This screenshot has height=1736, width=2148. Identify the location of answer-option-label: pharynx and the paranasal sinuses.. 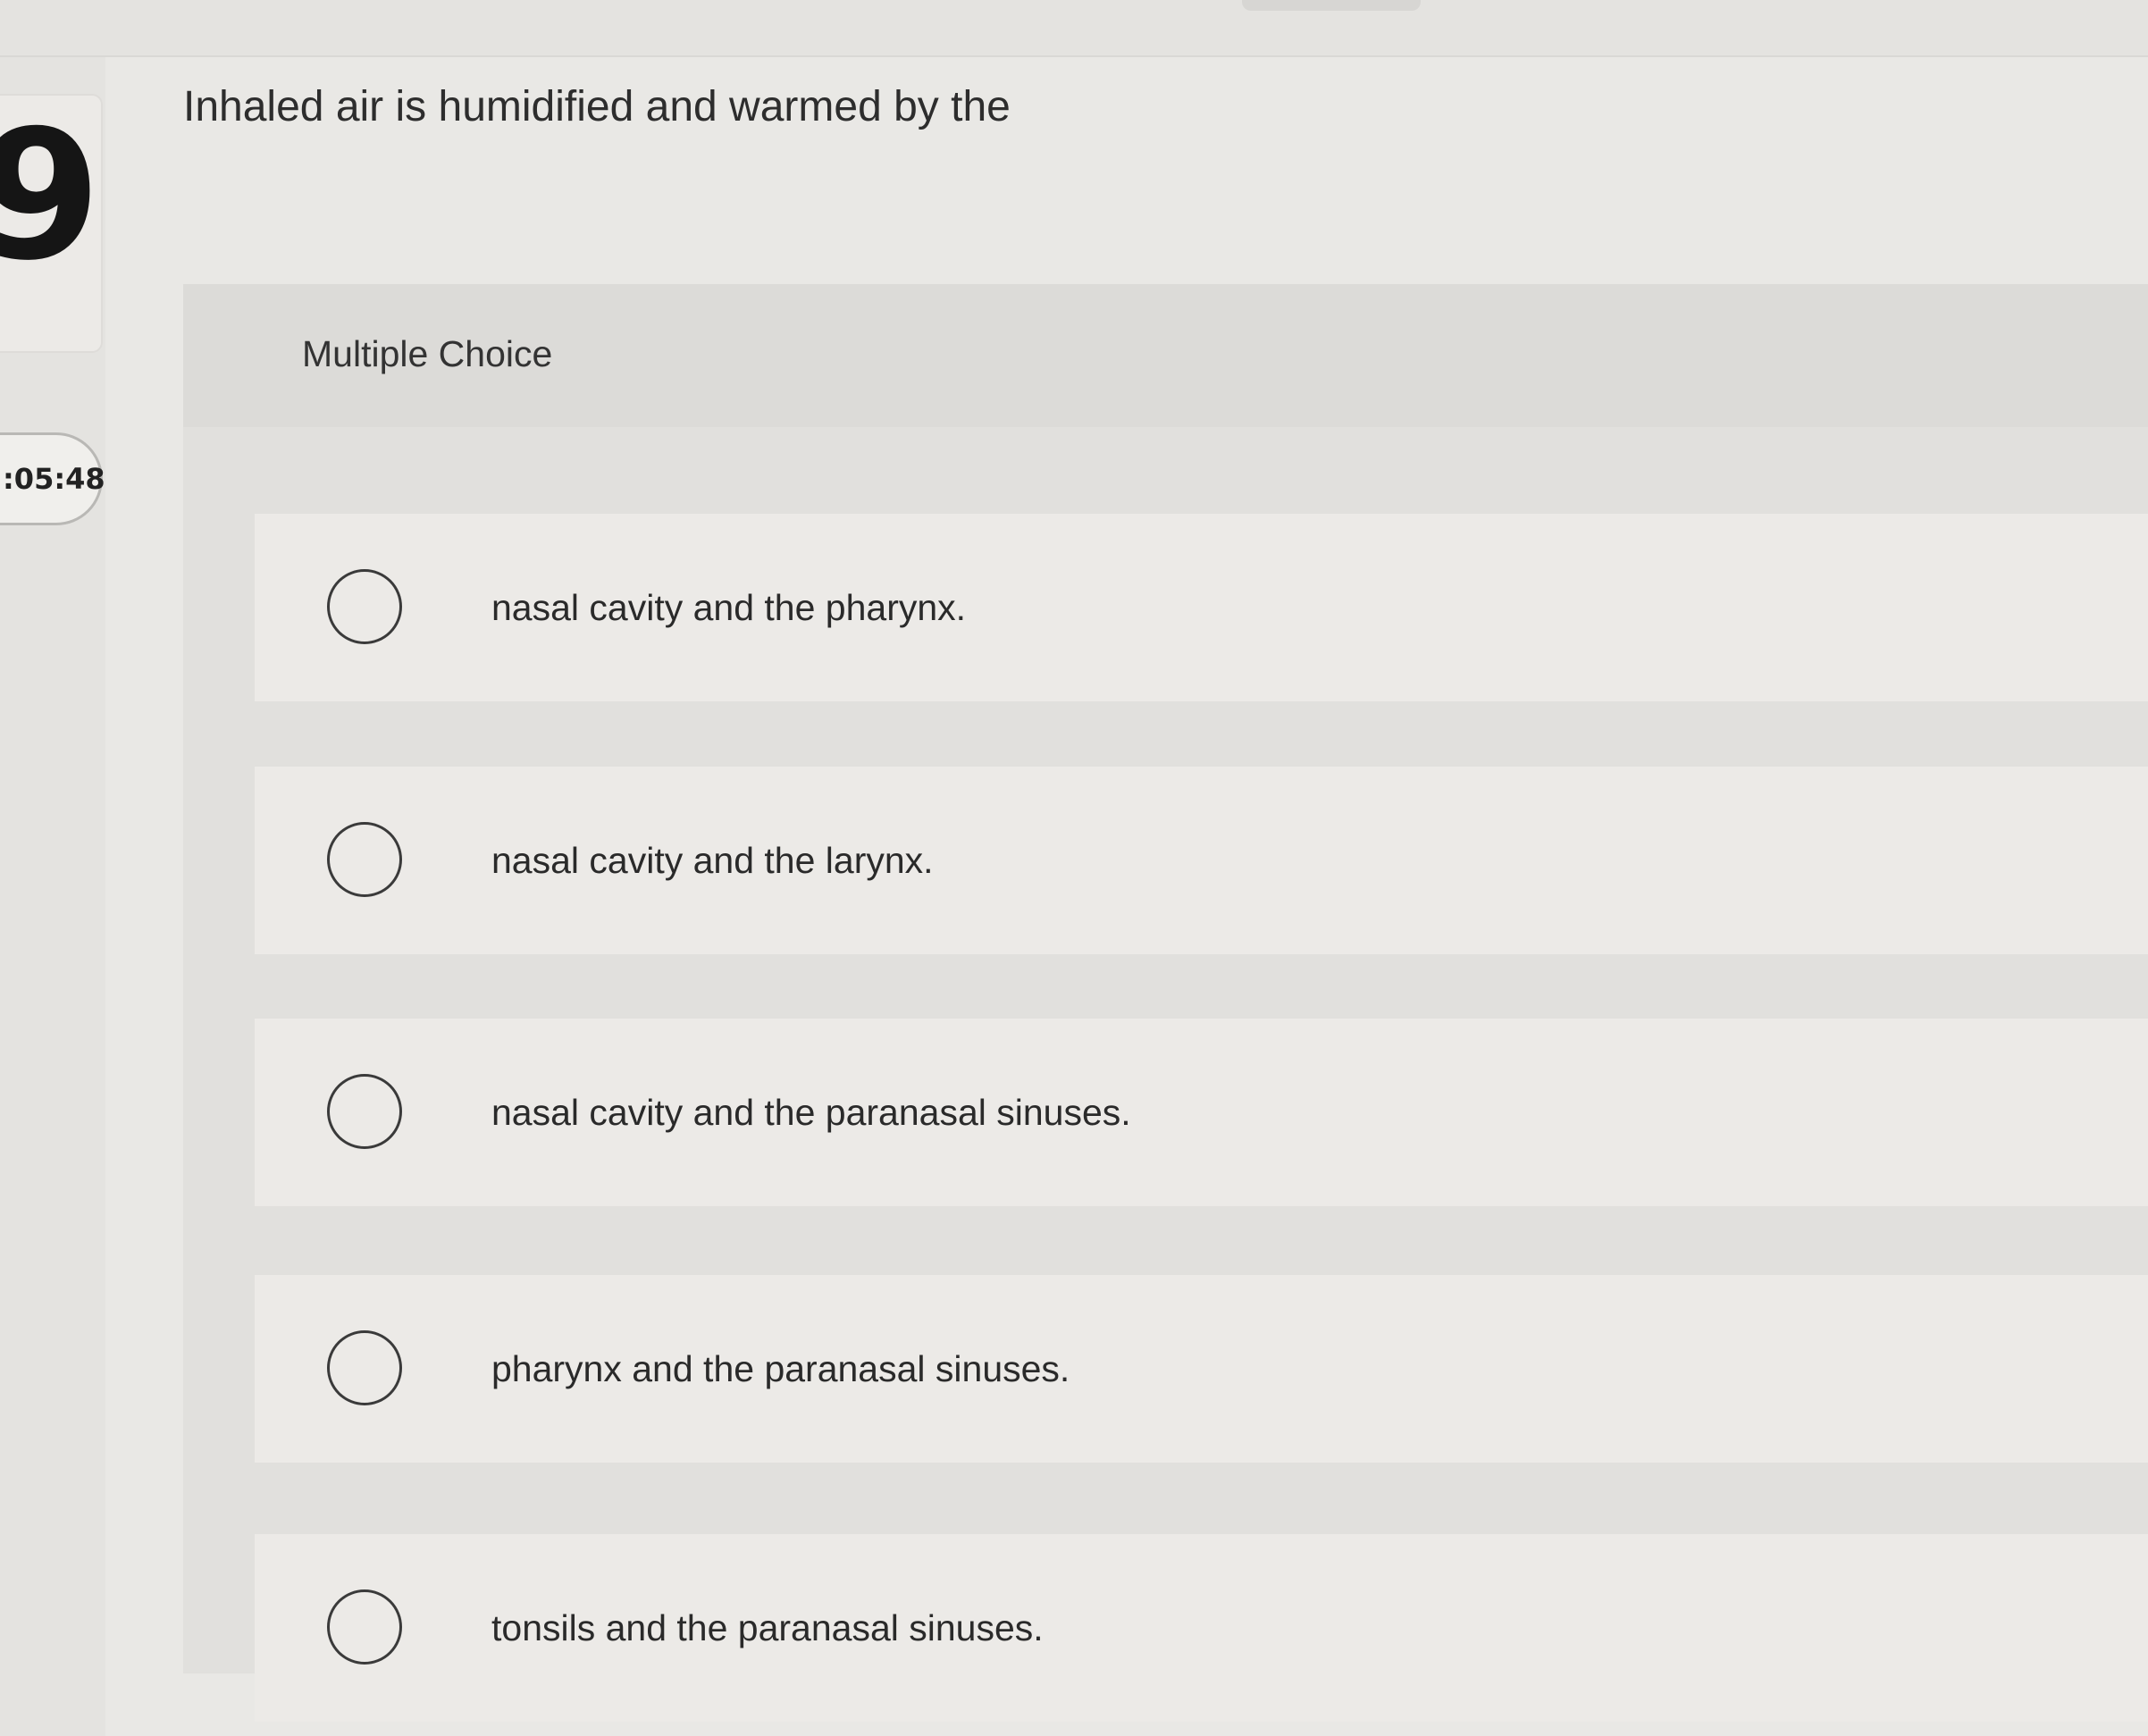
(780, 1368).